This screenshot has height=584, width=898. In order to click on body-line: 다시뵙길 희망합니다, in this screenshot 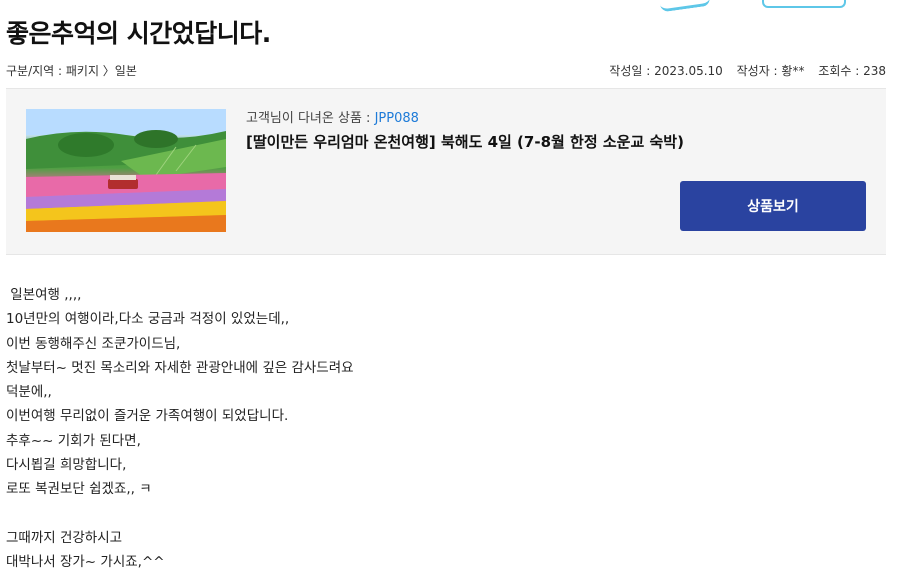, I will do `click(66, 465)`.